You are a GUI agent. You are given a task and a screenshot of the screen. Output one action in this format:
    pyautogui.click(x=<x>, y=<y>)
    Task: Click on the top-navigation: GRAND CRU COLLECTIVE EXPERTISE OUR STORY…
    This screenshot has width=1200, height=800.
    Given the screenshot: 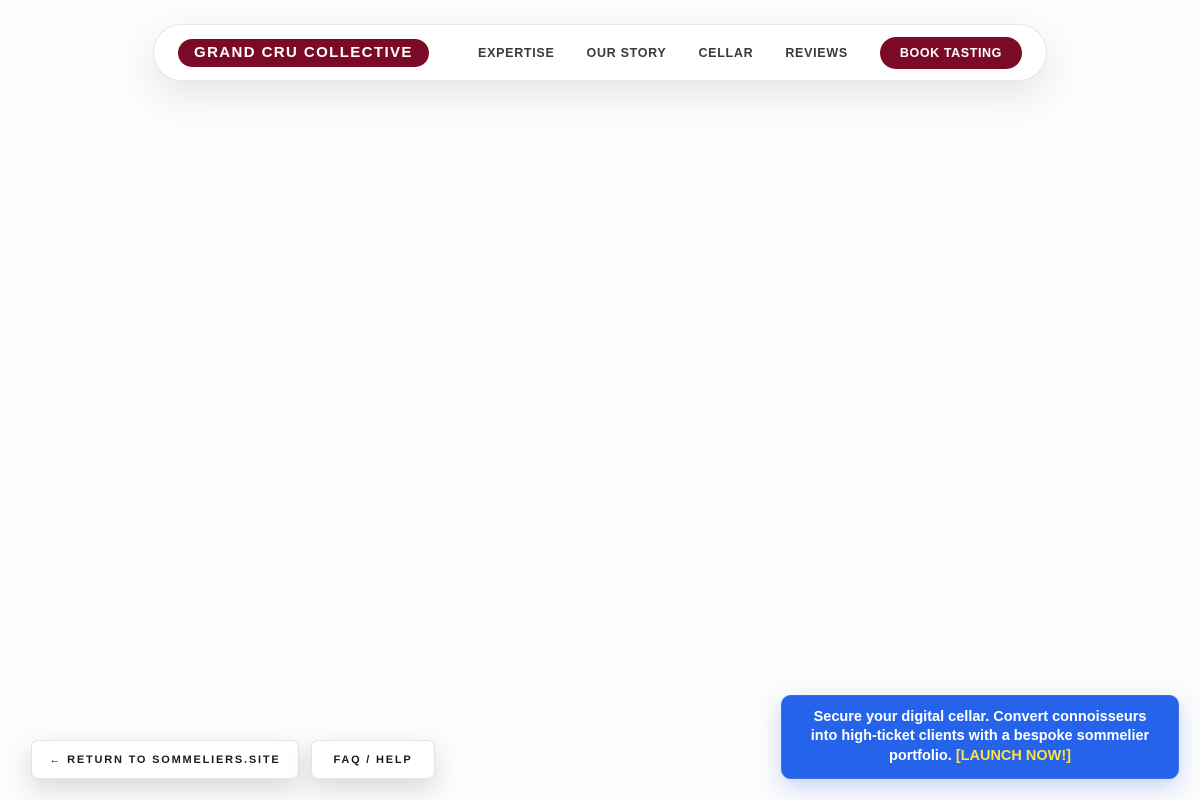 What is the action you would take?
    pyautogui.click(x=600, y=52)
    